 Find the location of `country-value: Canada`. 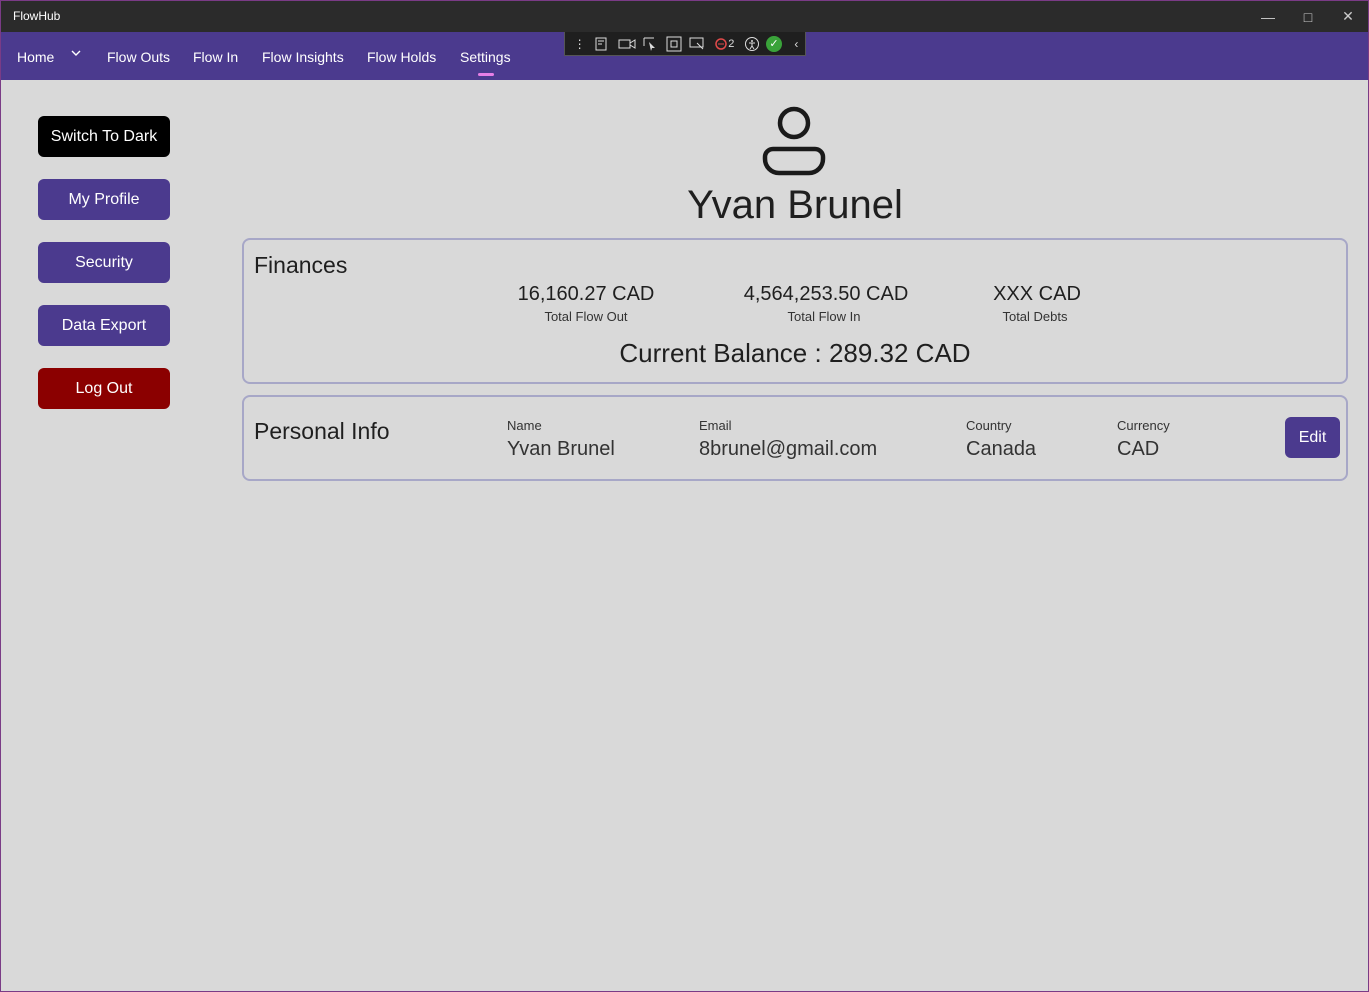

country-value: Canada is located at coordinates (1001, 449).